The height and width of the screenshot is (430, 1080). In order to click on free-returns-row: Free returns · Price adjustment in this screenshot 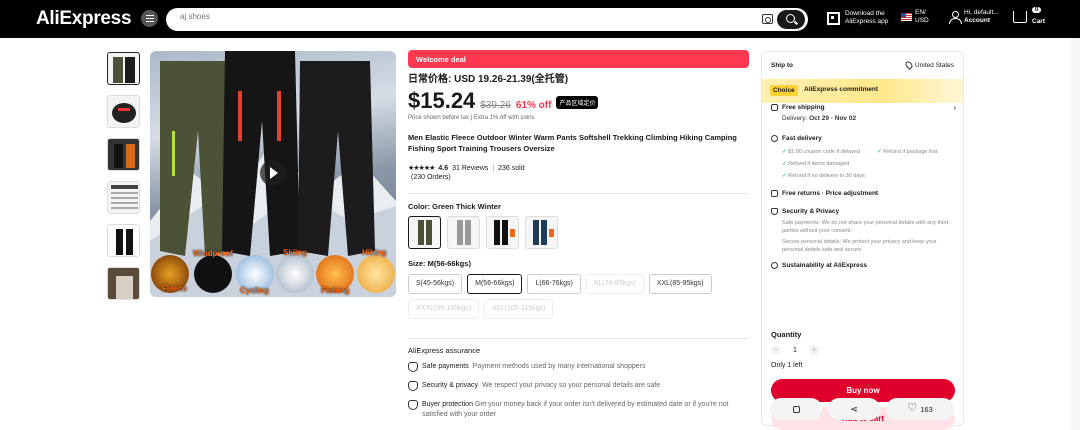, I will do `click(824, 193)`.